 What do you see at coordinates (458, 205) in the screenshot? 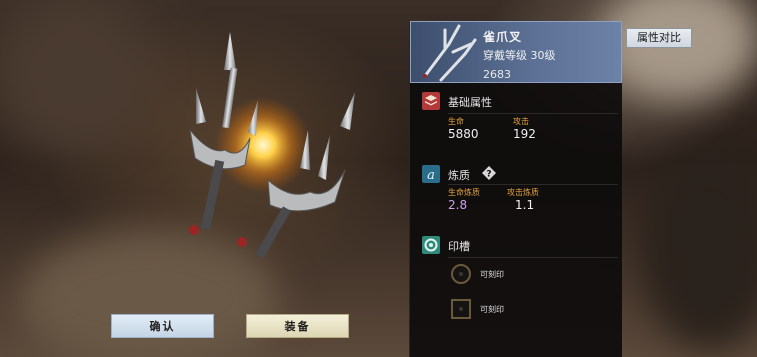
I see `stat-value-hp-refine: 2.8` at bounding box center [458, 205].